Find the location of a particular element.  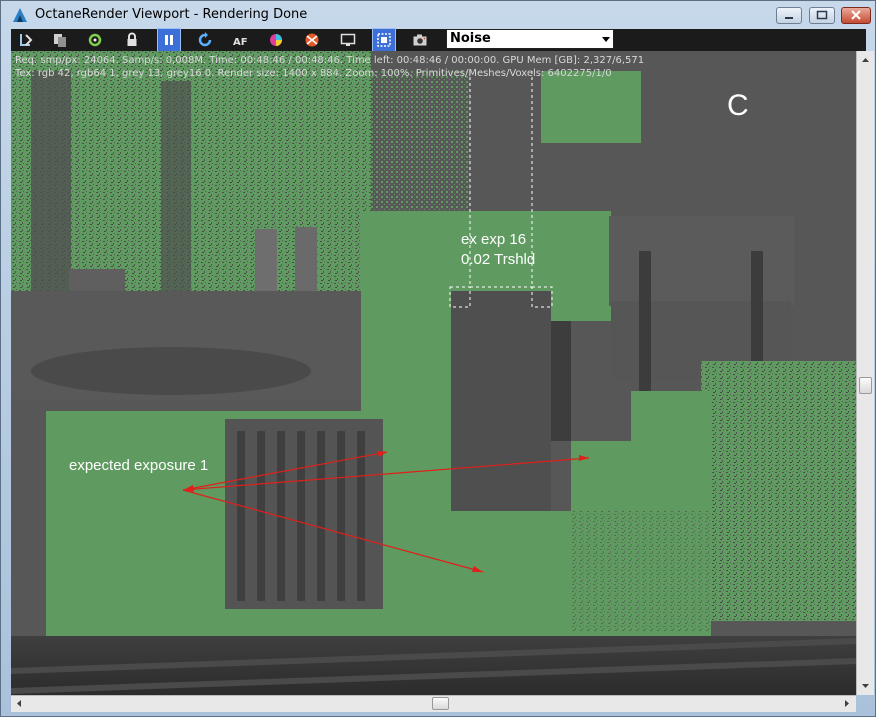

lock-button is located at coordinates (132, 40).